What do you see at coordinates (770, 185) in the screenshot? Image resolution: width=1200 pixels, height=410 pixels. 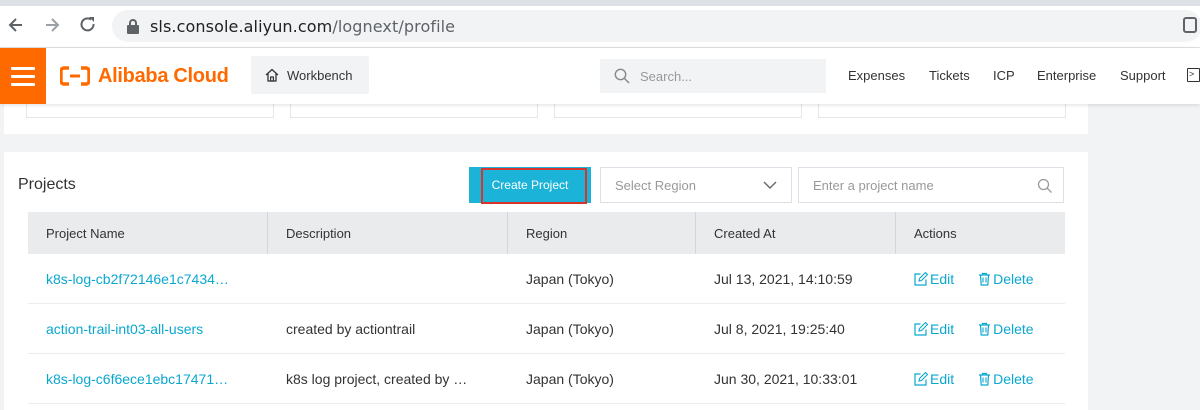 I see `chevron-down-icon` at bounding box center [770, 185].